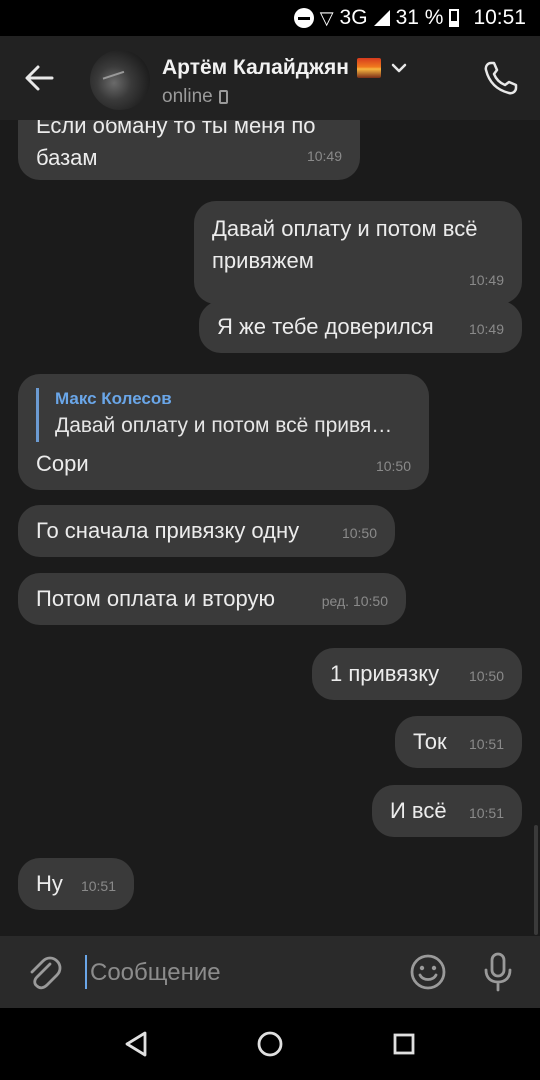 The width and height of the screenshot is (540, 1080). What do you see at coordinates (458, 742) in the screenshot?
I see `message-outgoing: Ток 10:51` at bounding box center [458, 742].